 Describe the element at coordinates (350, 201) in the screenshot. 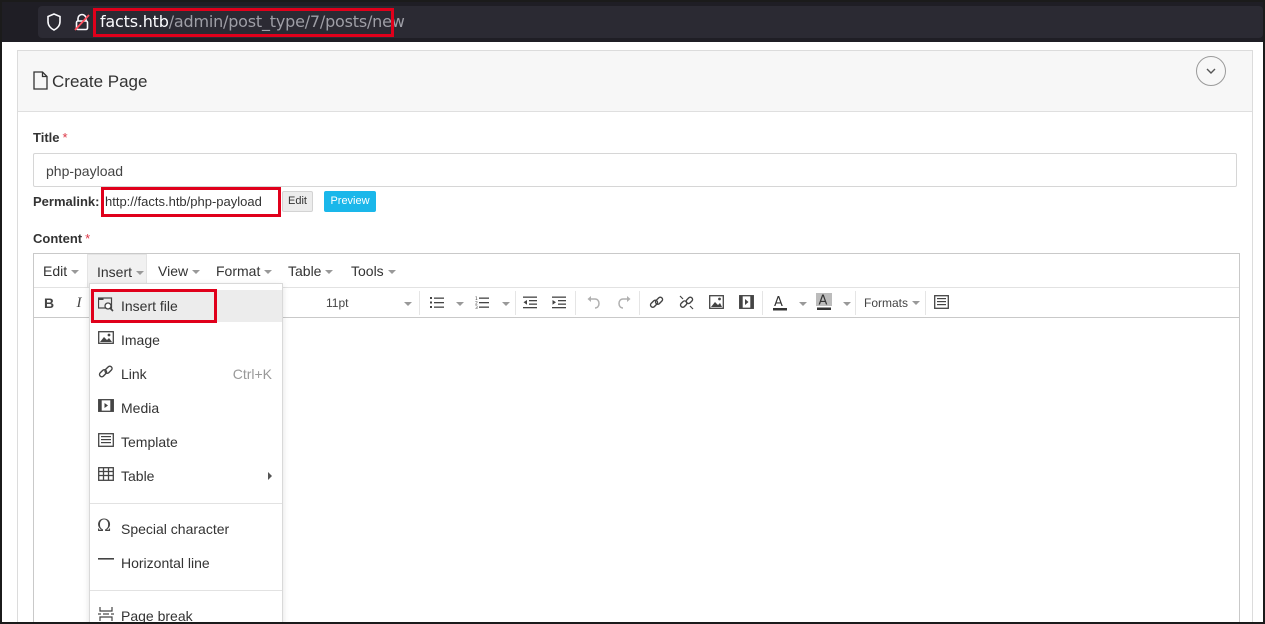

I see `preview-button: Preview` at that location.